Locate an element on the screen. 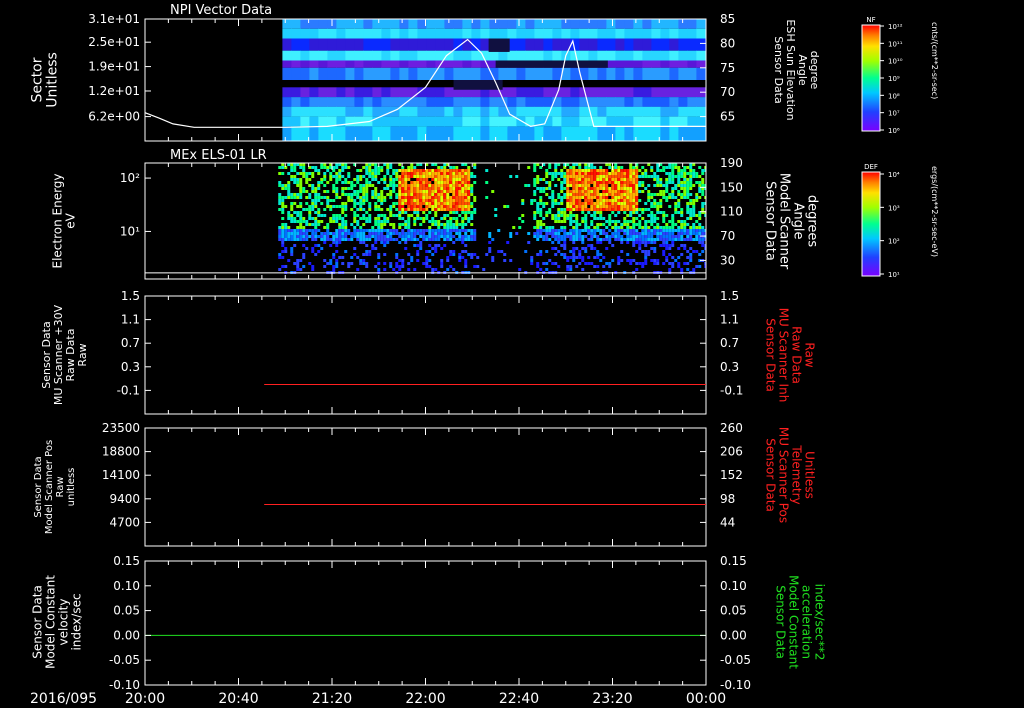 Image resolution: width=1024 pixels, height=708 pixels. els-spectrogram is located at coordinates (492, 218).